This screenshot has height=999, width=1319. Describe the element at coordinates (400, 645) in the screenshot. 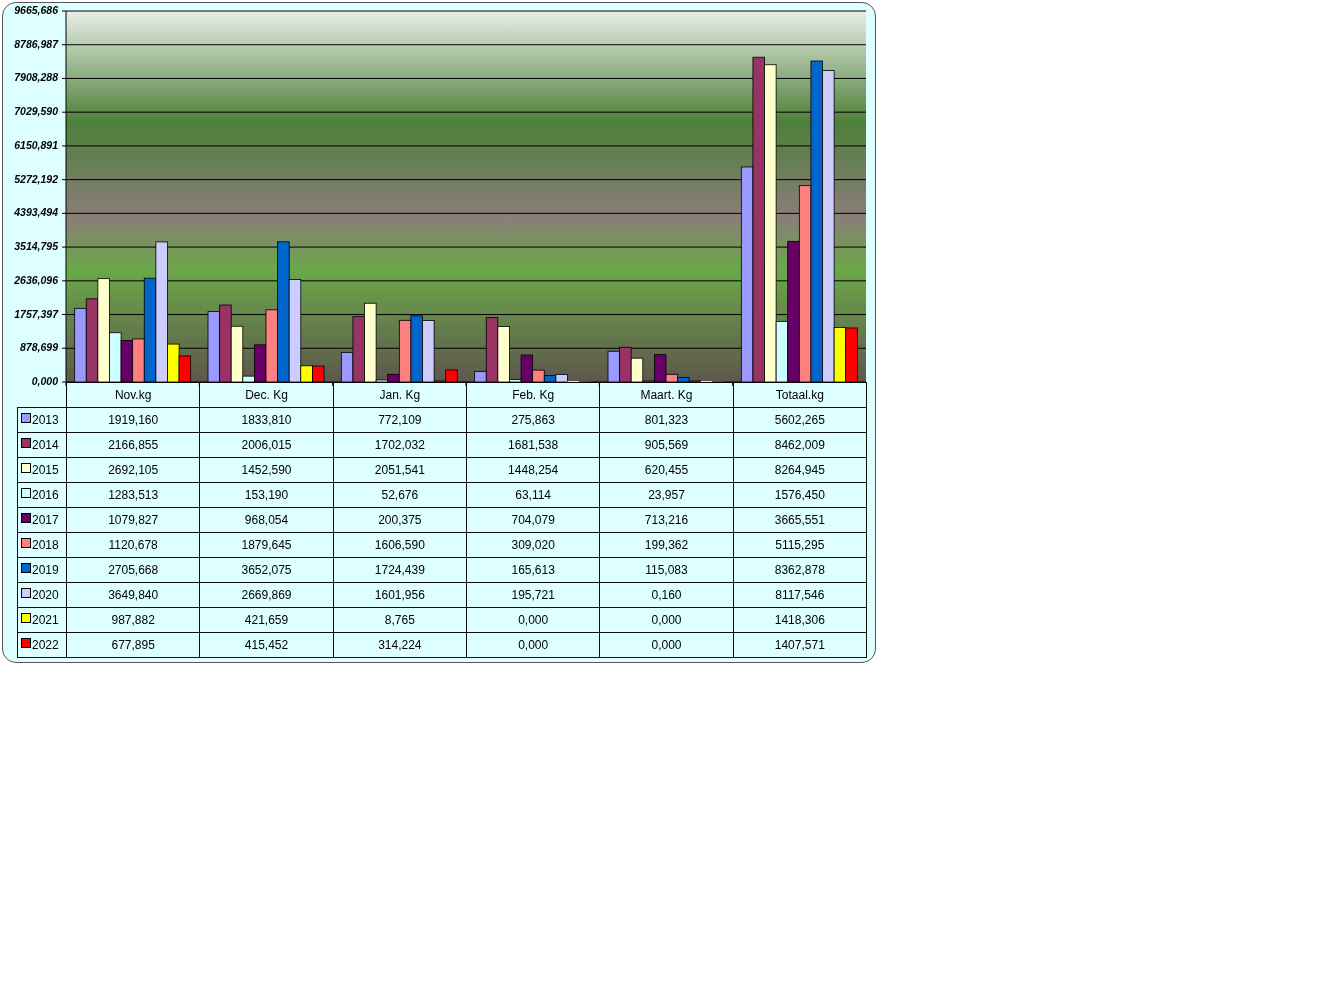

I see `table-cell: 314,224` at that location.